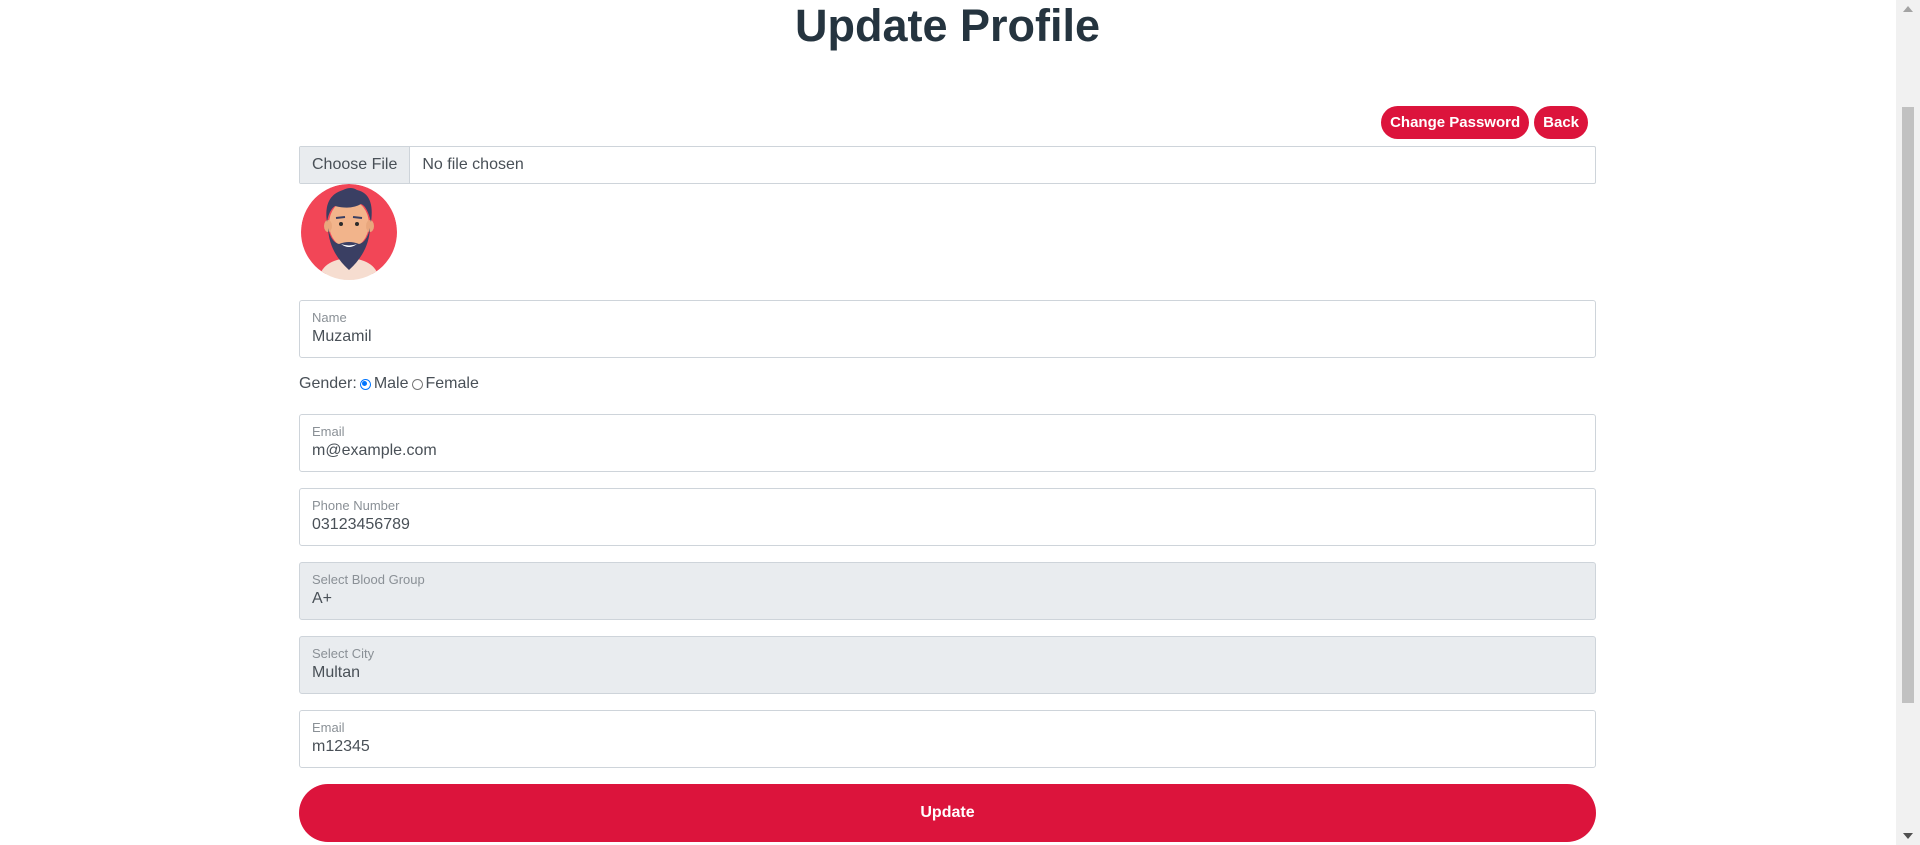 Image resolution: width=1920 pixels, height=845 pixels. What do you see at coordinates (391, 384) in the screenshot?
I see `gender-male-label: Male` at bounding box center [391, 384].